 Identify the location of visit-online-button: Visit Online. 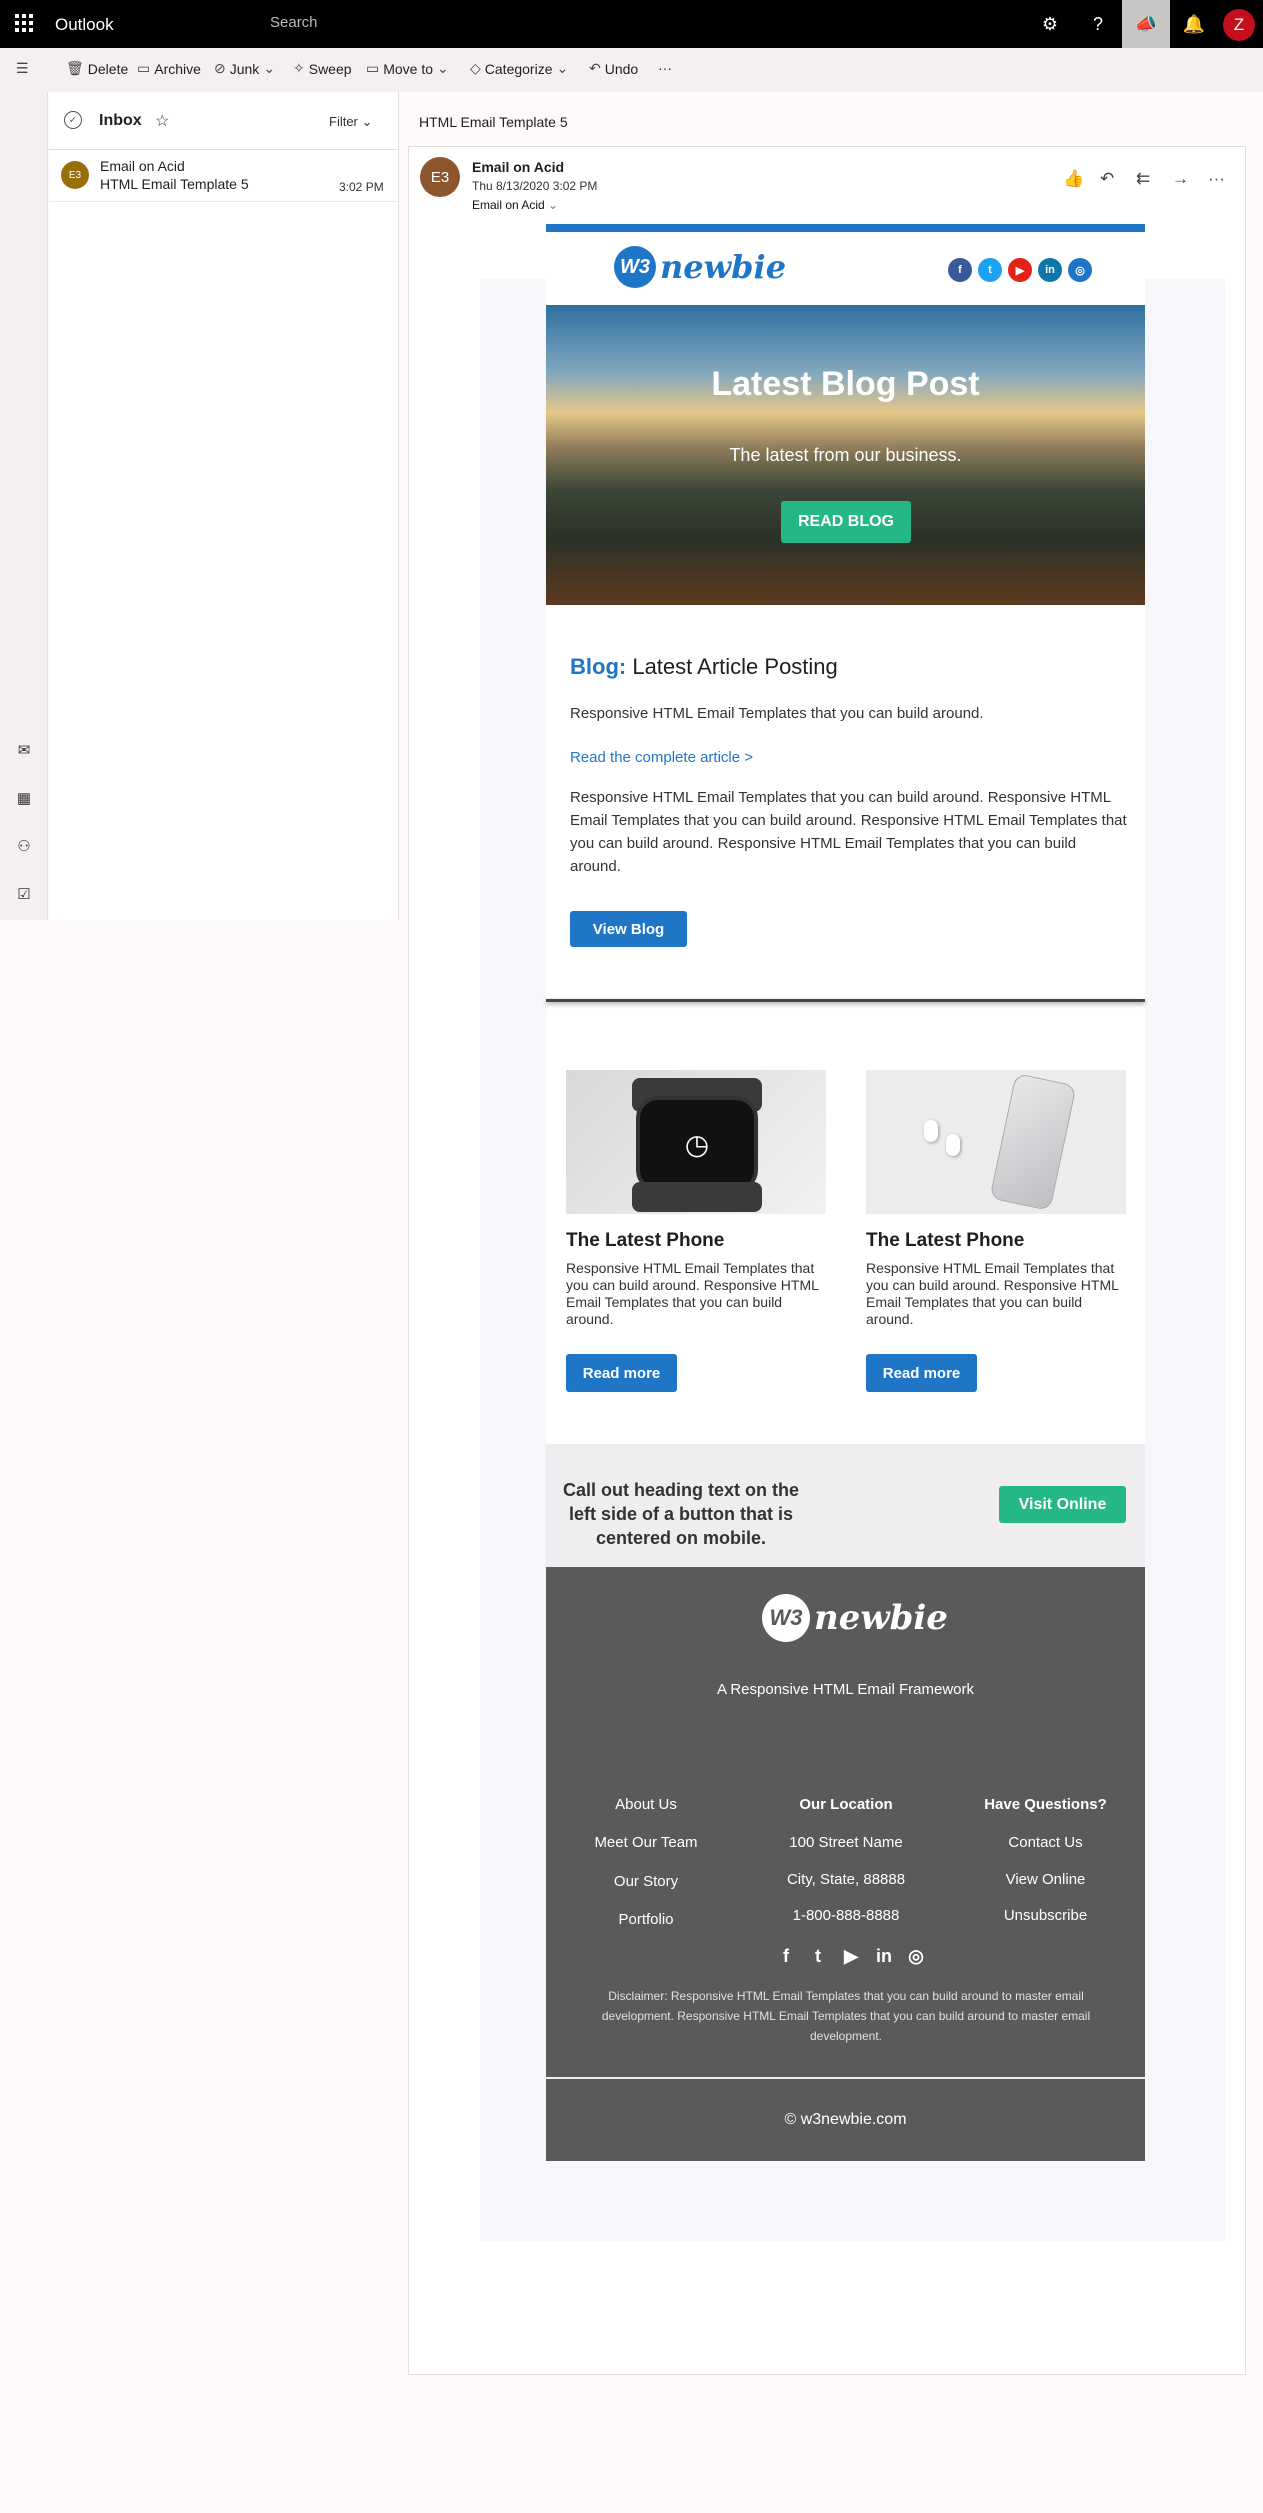
(1062, 1504).